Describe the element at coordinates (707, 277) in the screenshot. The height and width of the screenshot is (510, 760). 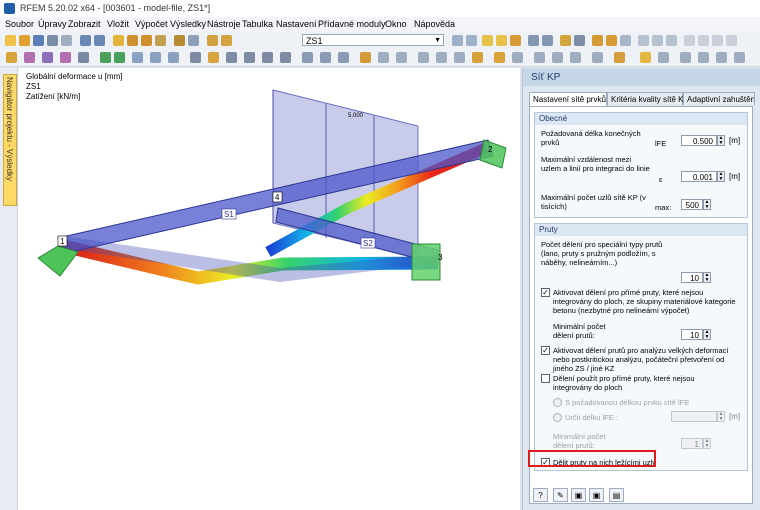
I see `divisions-spinner: ▲ ▼` at that location.